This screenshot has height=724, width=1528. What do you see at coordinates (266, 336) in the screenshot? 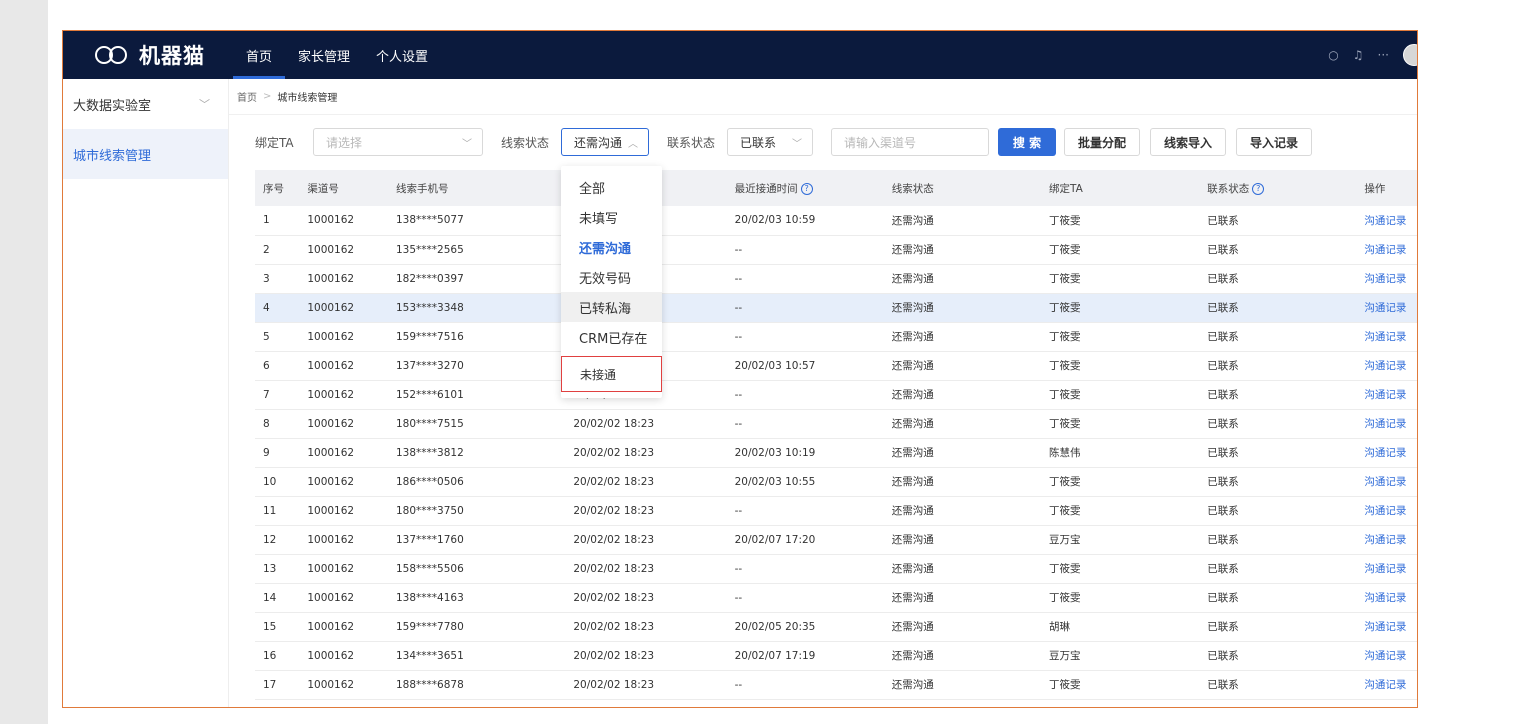
I see `row-index: 5` at bounding box center [266, 336].